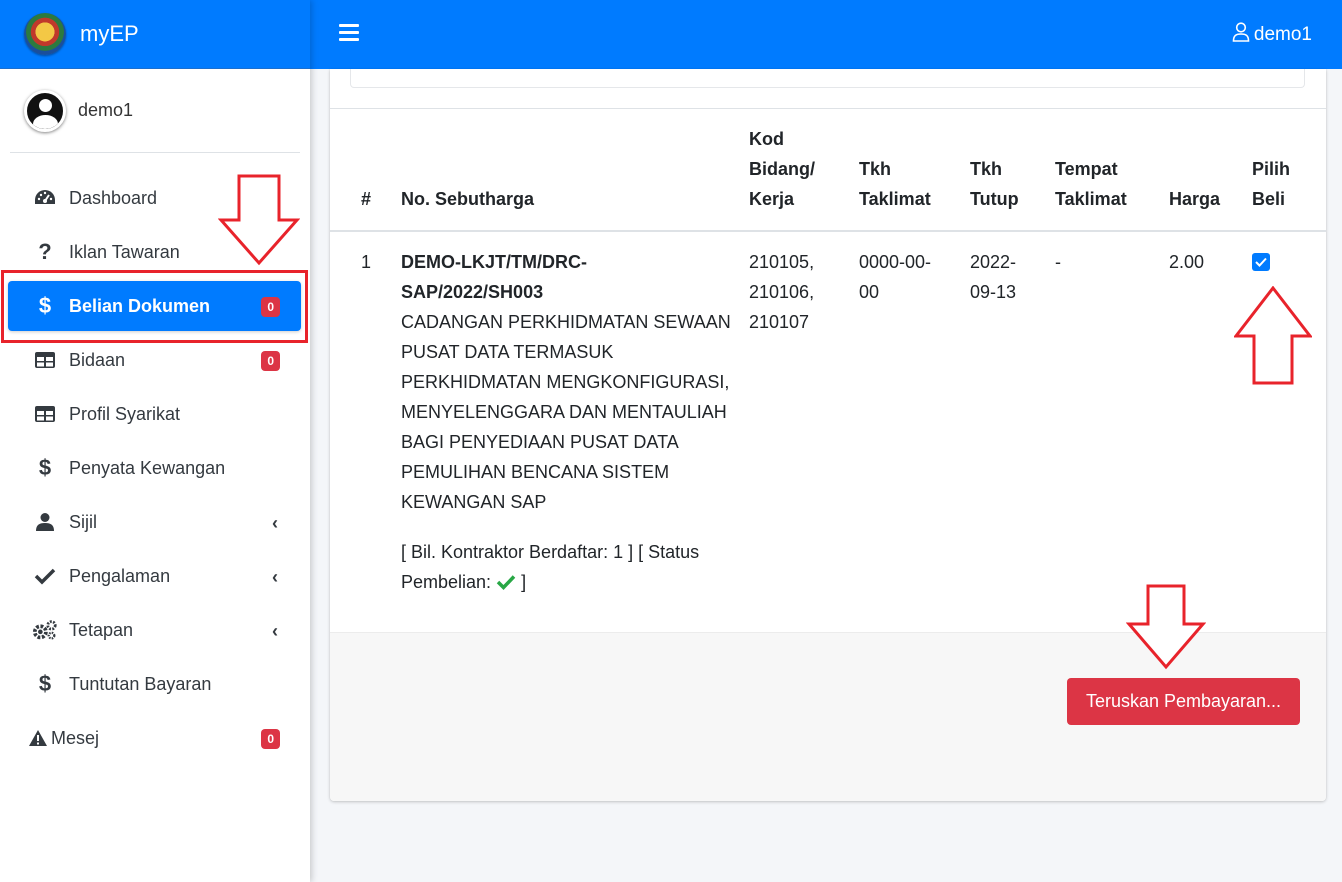 The height and width of the screenshot is (882, 1342). I want to click on header-line: Tempat, so click(1086, 169).